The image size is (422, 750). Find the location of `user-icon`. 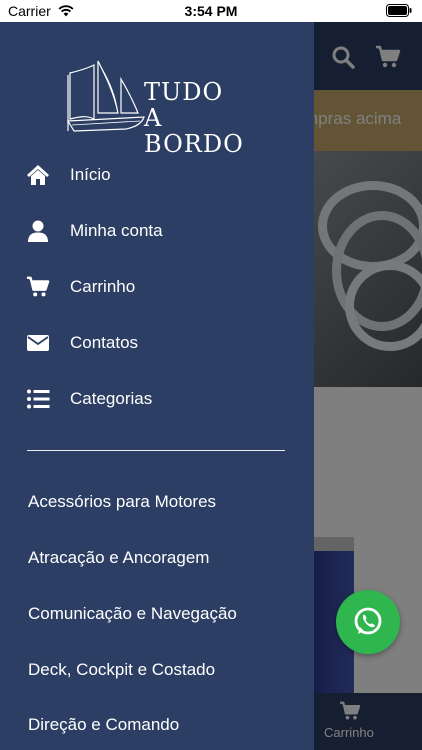

user-icon is located at coordinates (38, 231).